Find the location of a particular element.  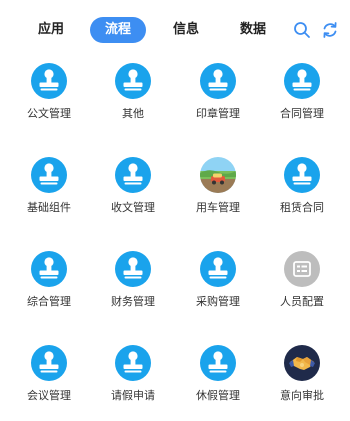

app-item: 基础组件 is located at coordinates (49, 192).